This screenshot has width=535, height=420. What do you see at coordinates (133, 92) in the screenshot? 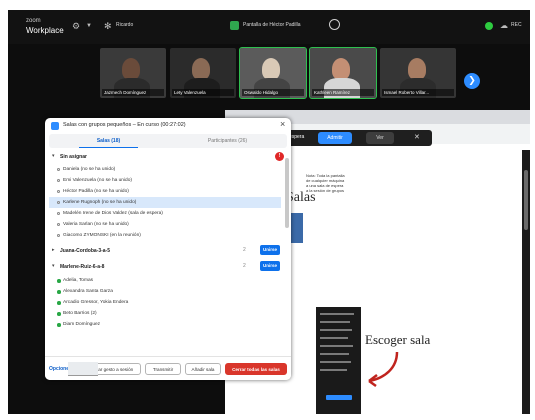
I see `participant-name: Jazmech Domínguez` at bounding box center [133, 92].